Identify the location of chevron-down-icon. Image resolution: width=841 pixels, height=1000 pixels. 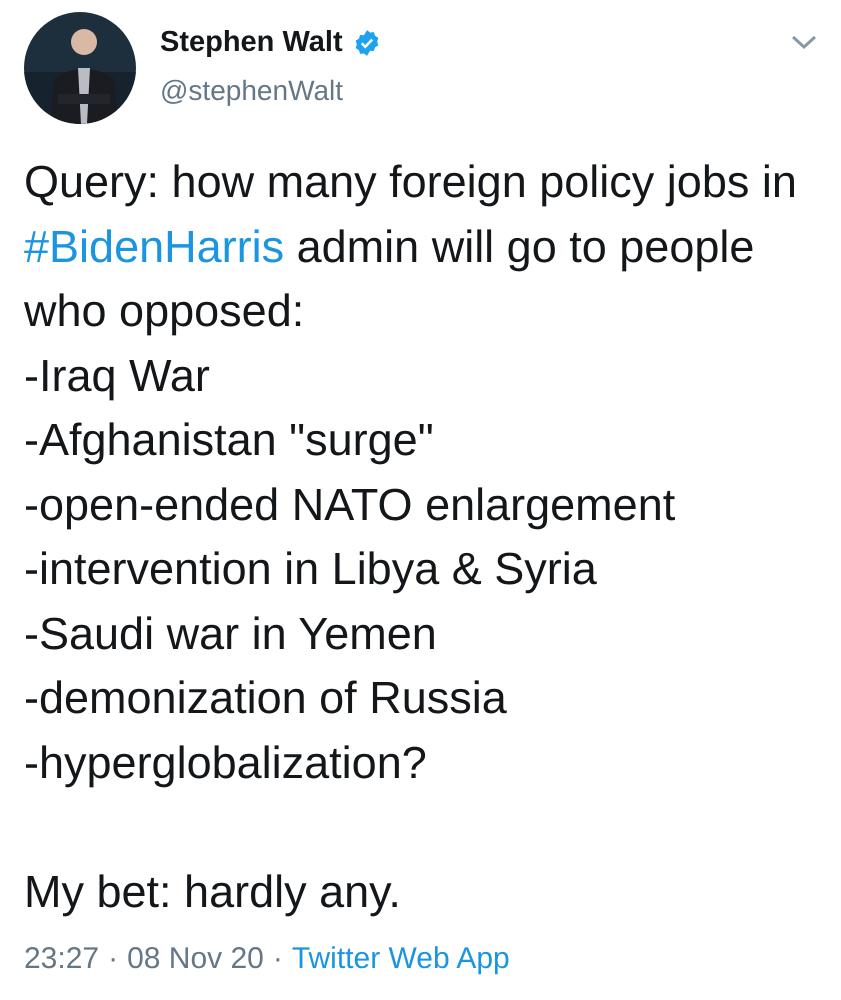
(804, 42).